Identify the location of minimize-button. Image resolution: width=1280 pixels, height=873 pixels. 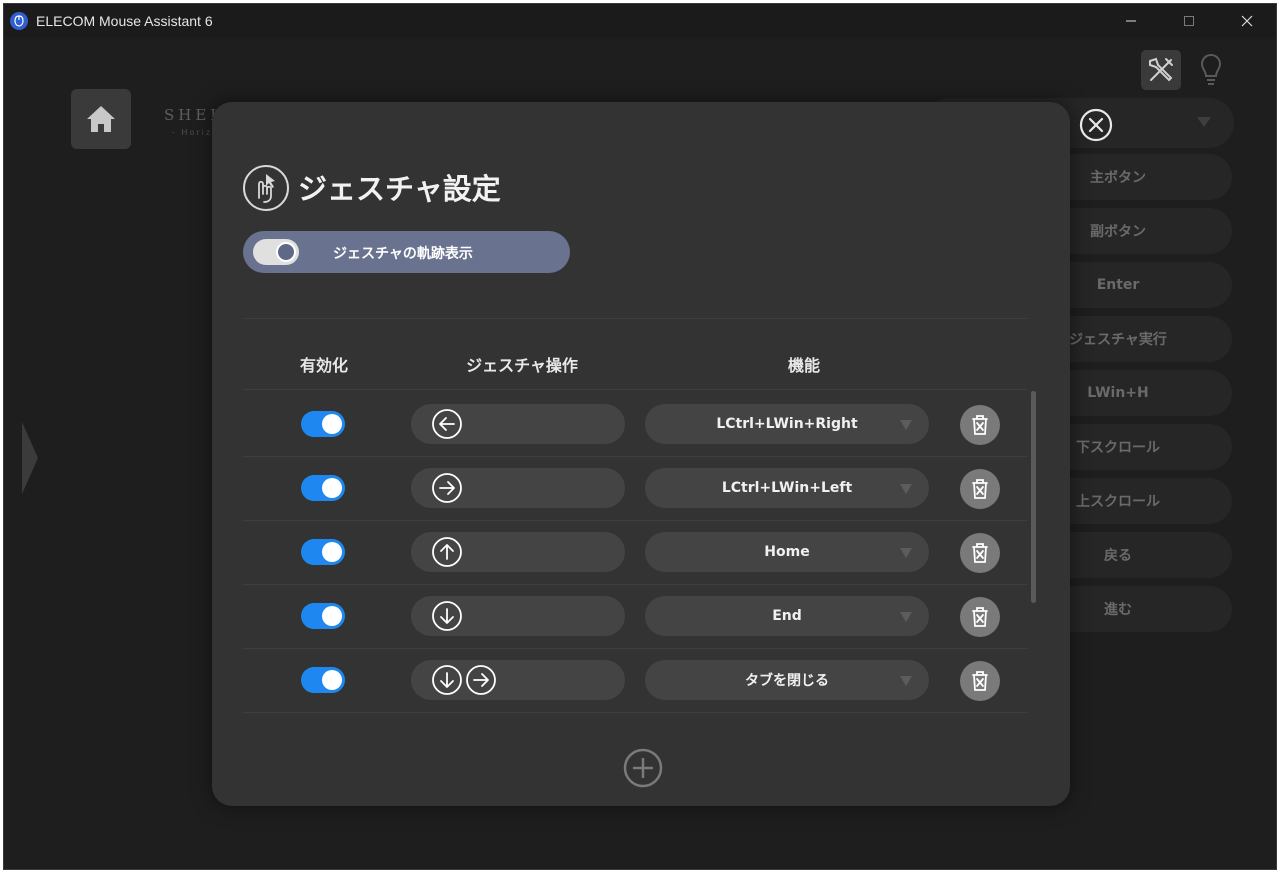
(1131, 21).